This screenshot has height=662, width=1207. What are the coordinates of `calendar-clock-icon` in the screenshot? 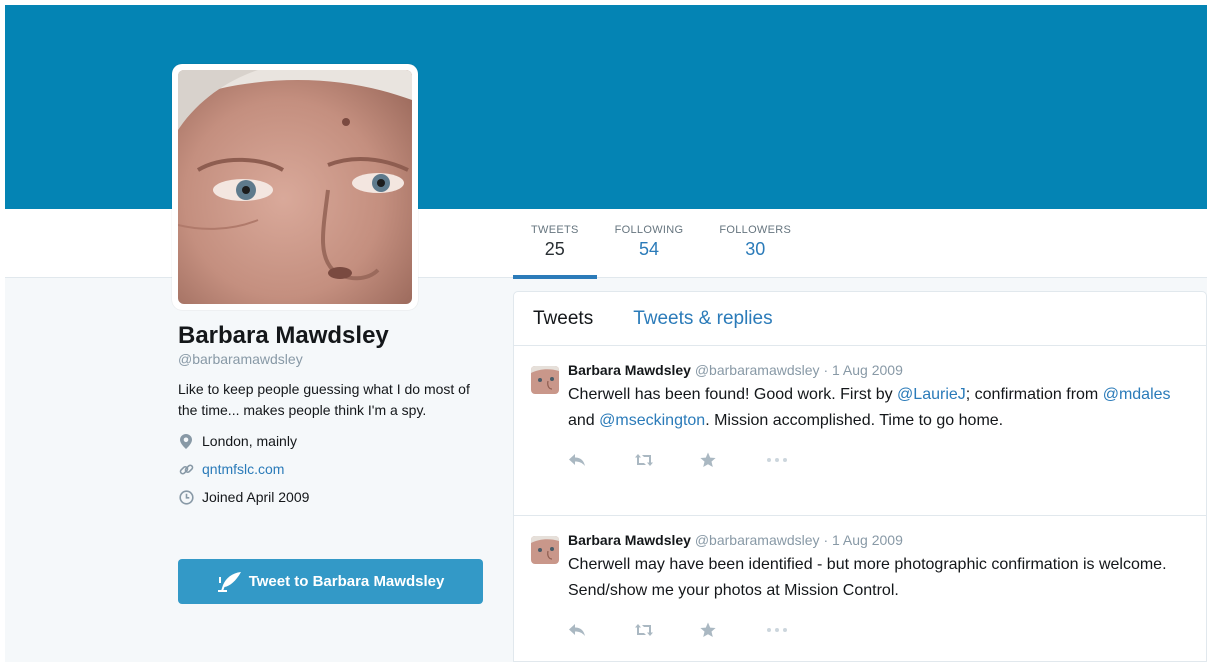 It's located at (186, 497).